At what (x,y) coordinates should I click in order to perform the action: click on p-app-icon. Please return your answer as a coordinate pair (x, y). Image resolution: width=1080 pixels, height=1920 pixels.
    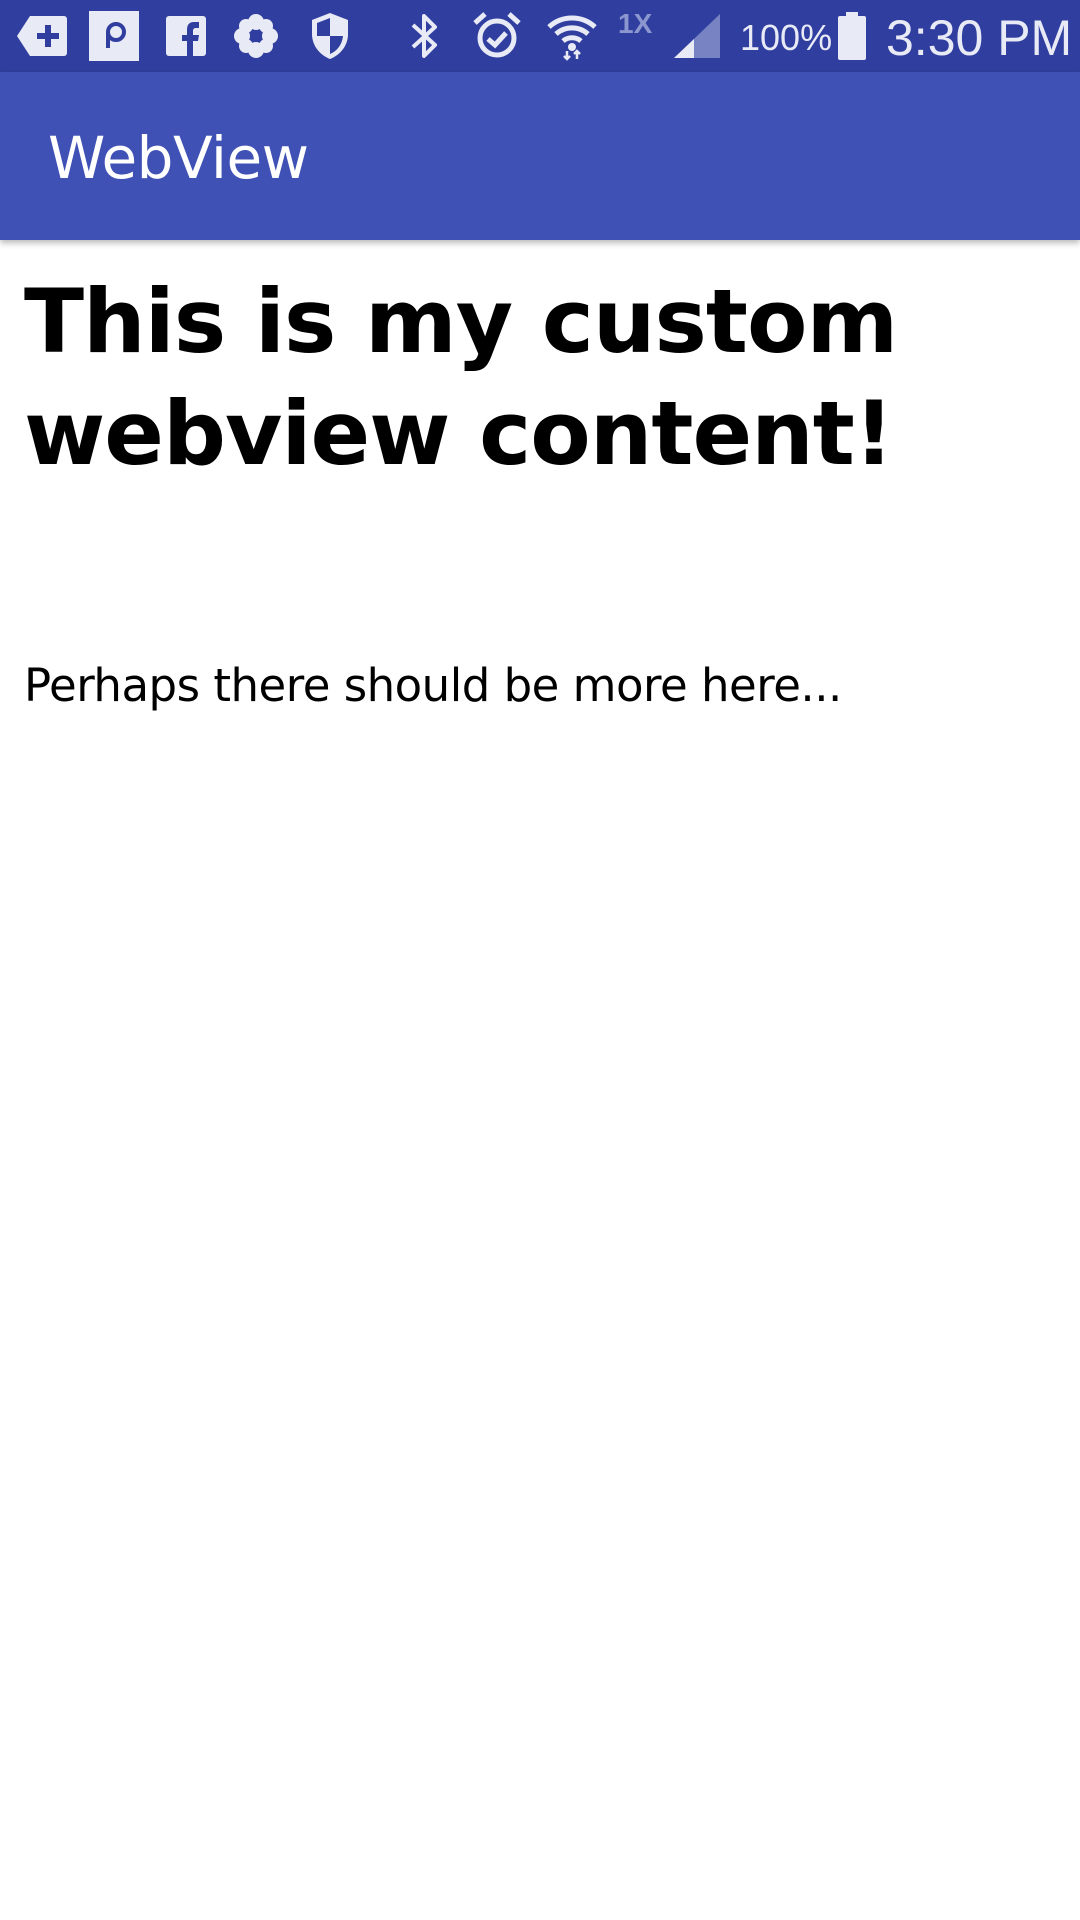
    Looking at the image, I should click on (114, 36).